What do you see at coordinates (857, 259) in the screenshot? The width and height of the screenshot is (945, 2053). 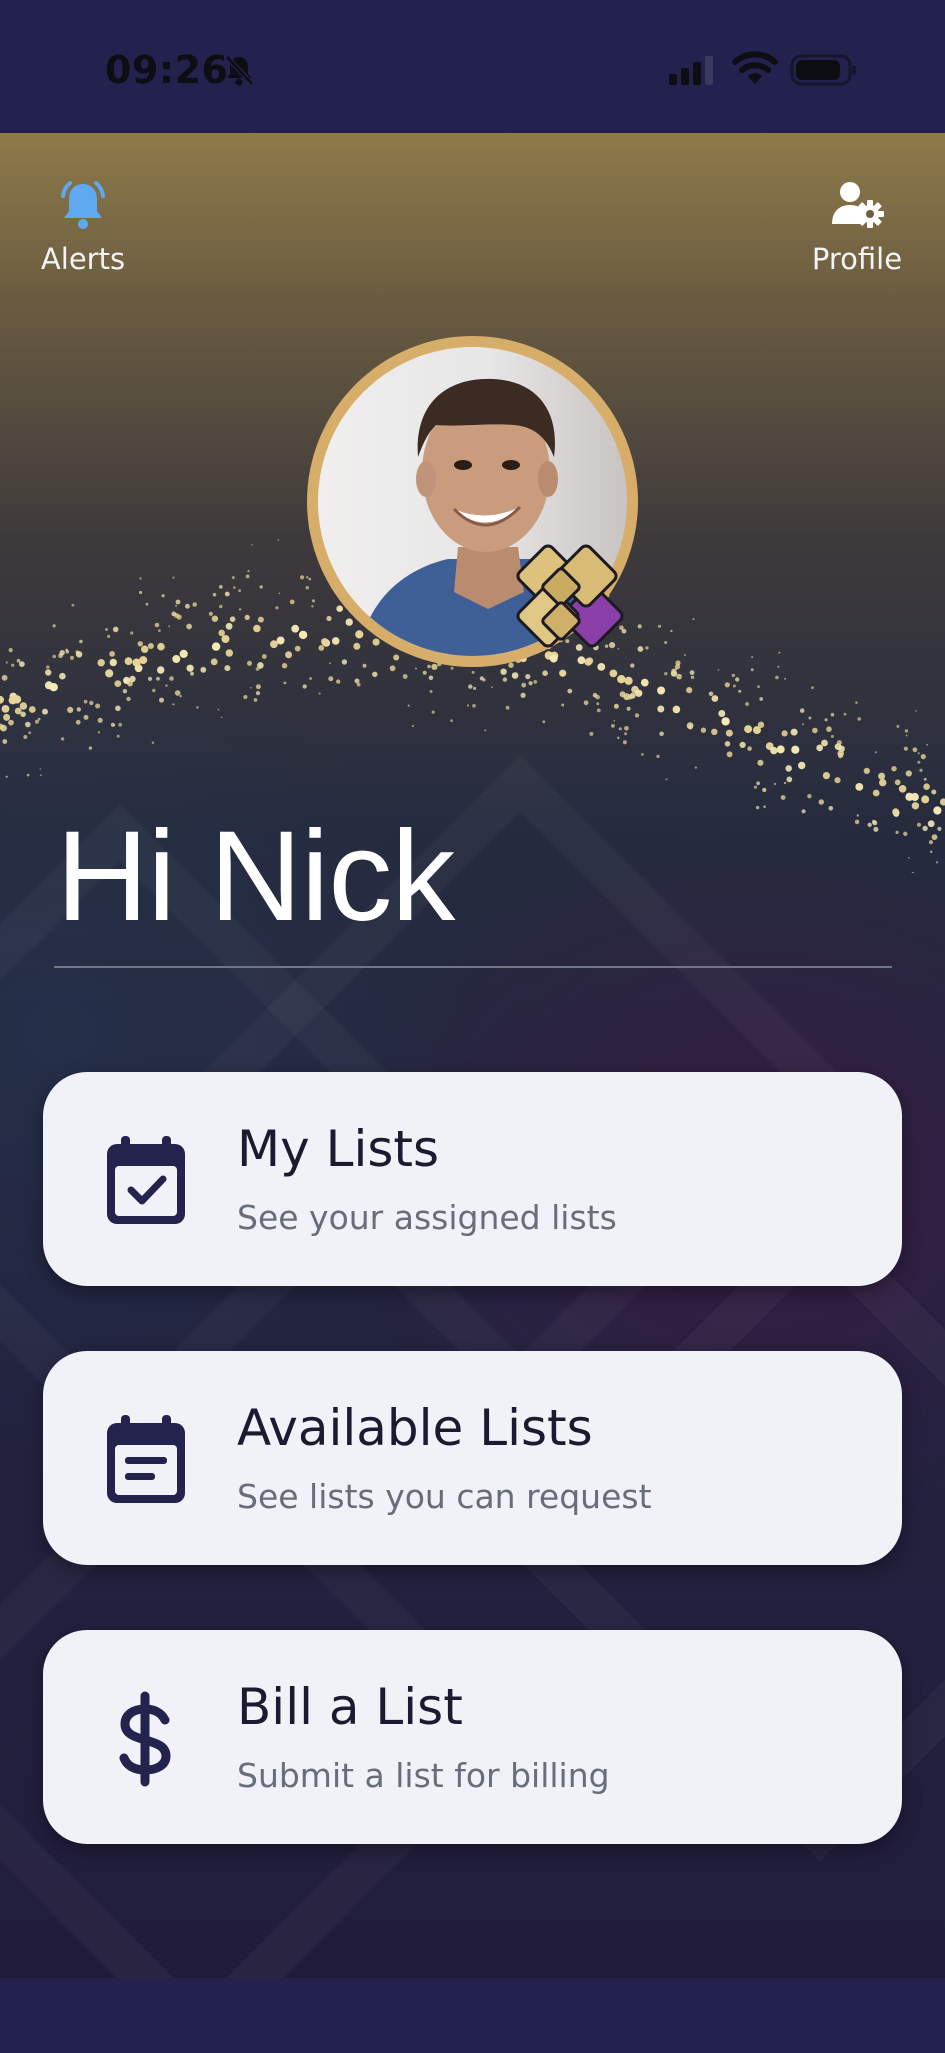 I see `profile-label: Profile` at bounding box center [857, 259].